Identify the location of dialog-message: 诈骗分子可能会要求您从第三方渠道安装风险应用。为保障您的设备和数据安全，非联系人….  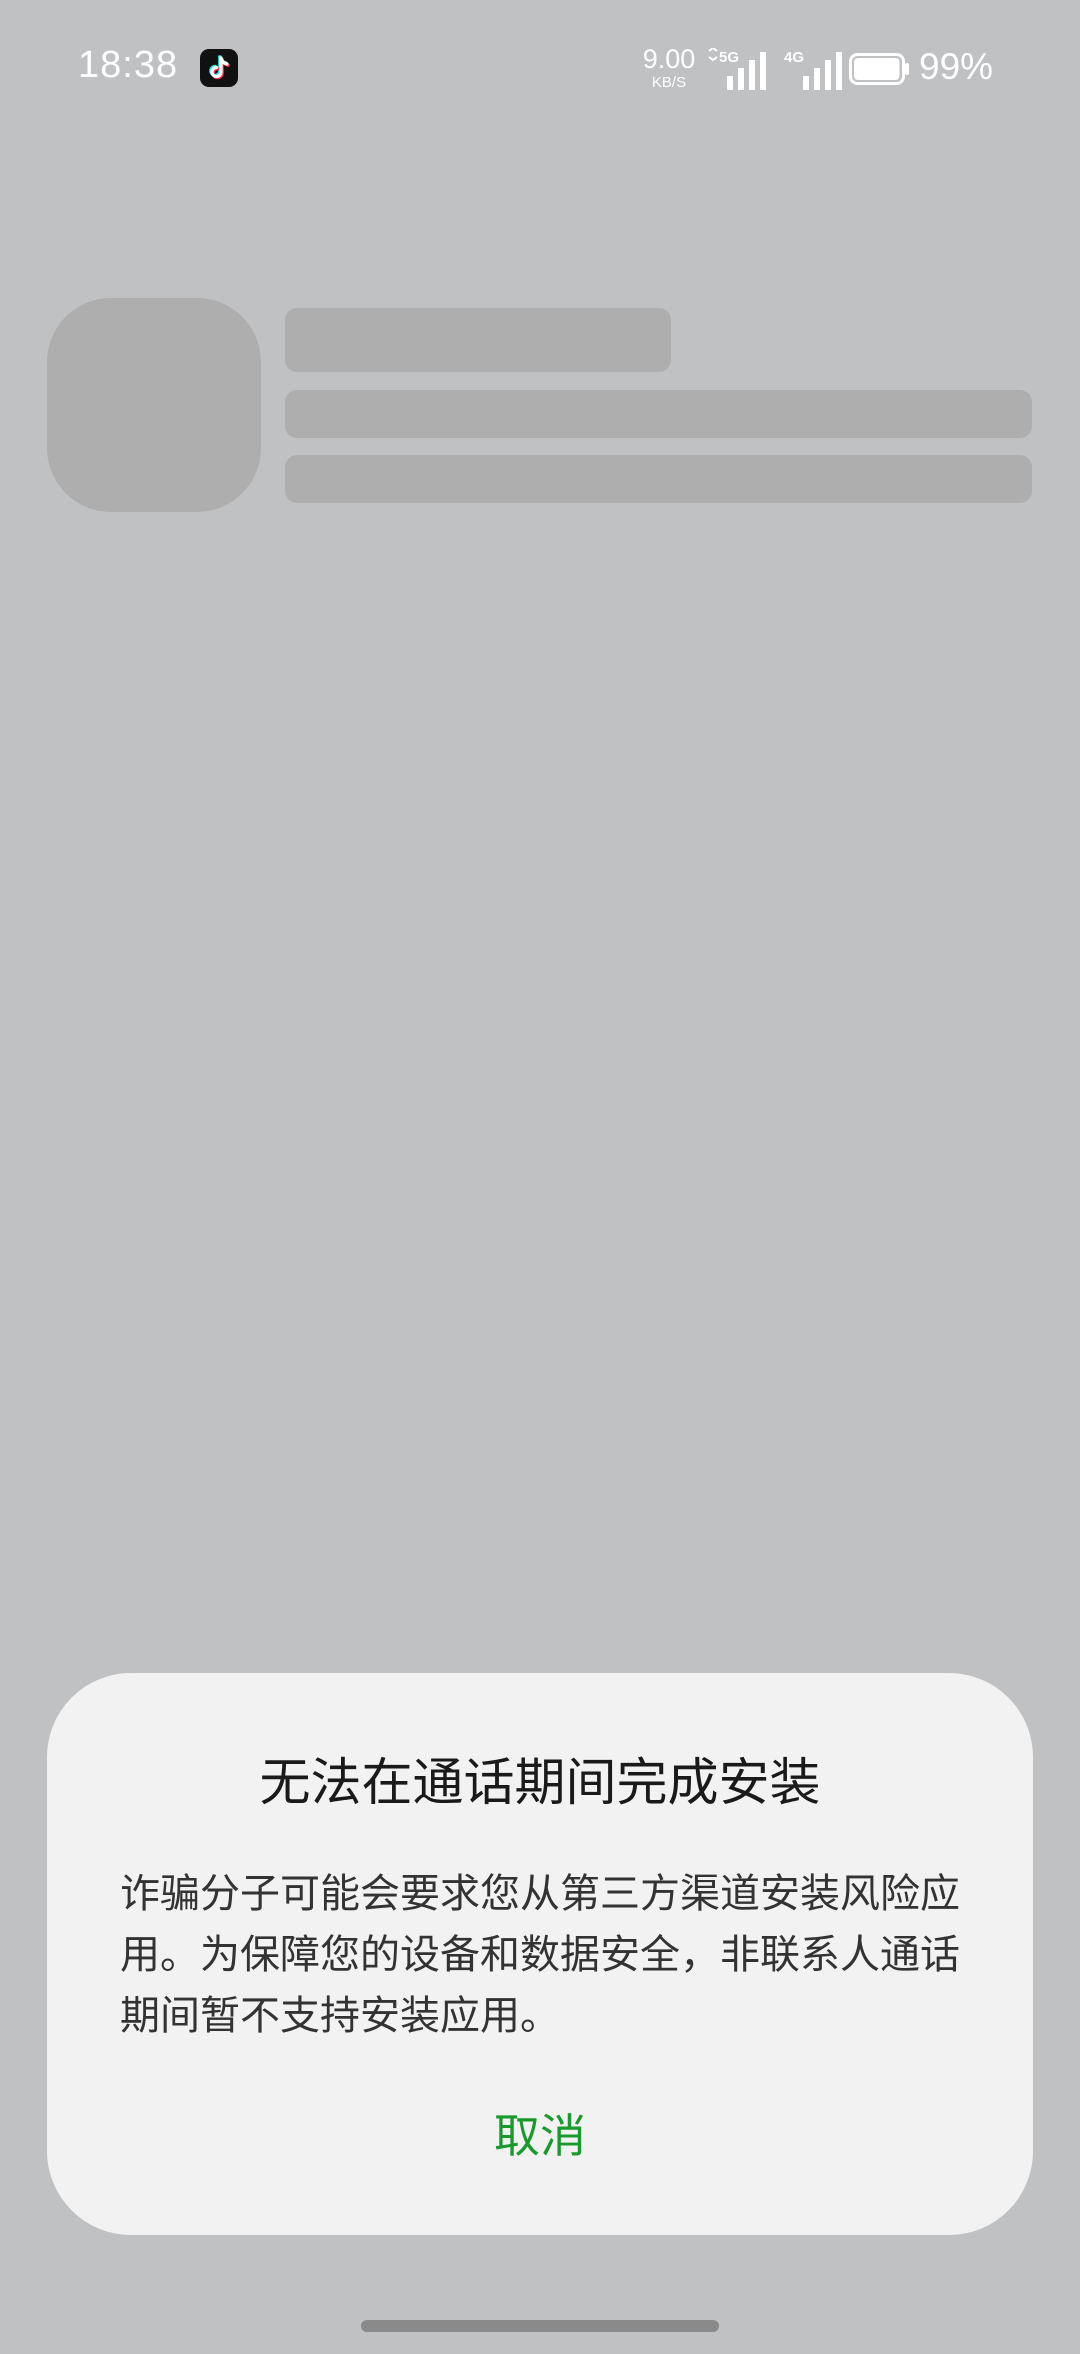
(540, 1955).